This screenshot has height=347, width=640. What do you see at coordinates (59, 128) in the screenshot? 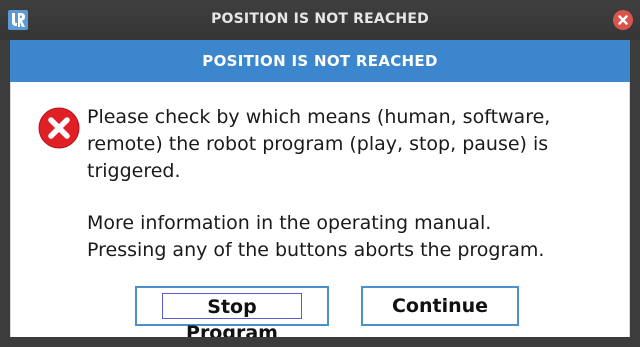
I see `error-icon` at bounding box center [59, 128].